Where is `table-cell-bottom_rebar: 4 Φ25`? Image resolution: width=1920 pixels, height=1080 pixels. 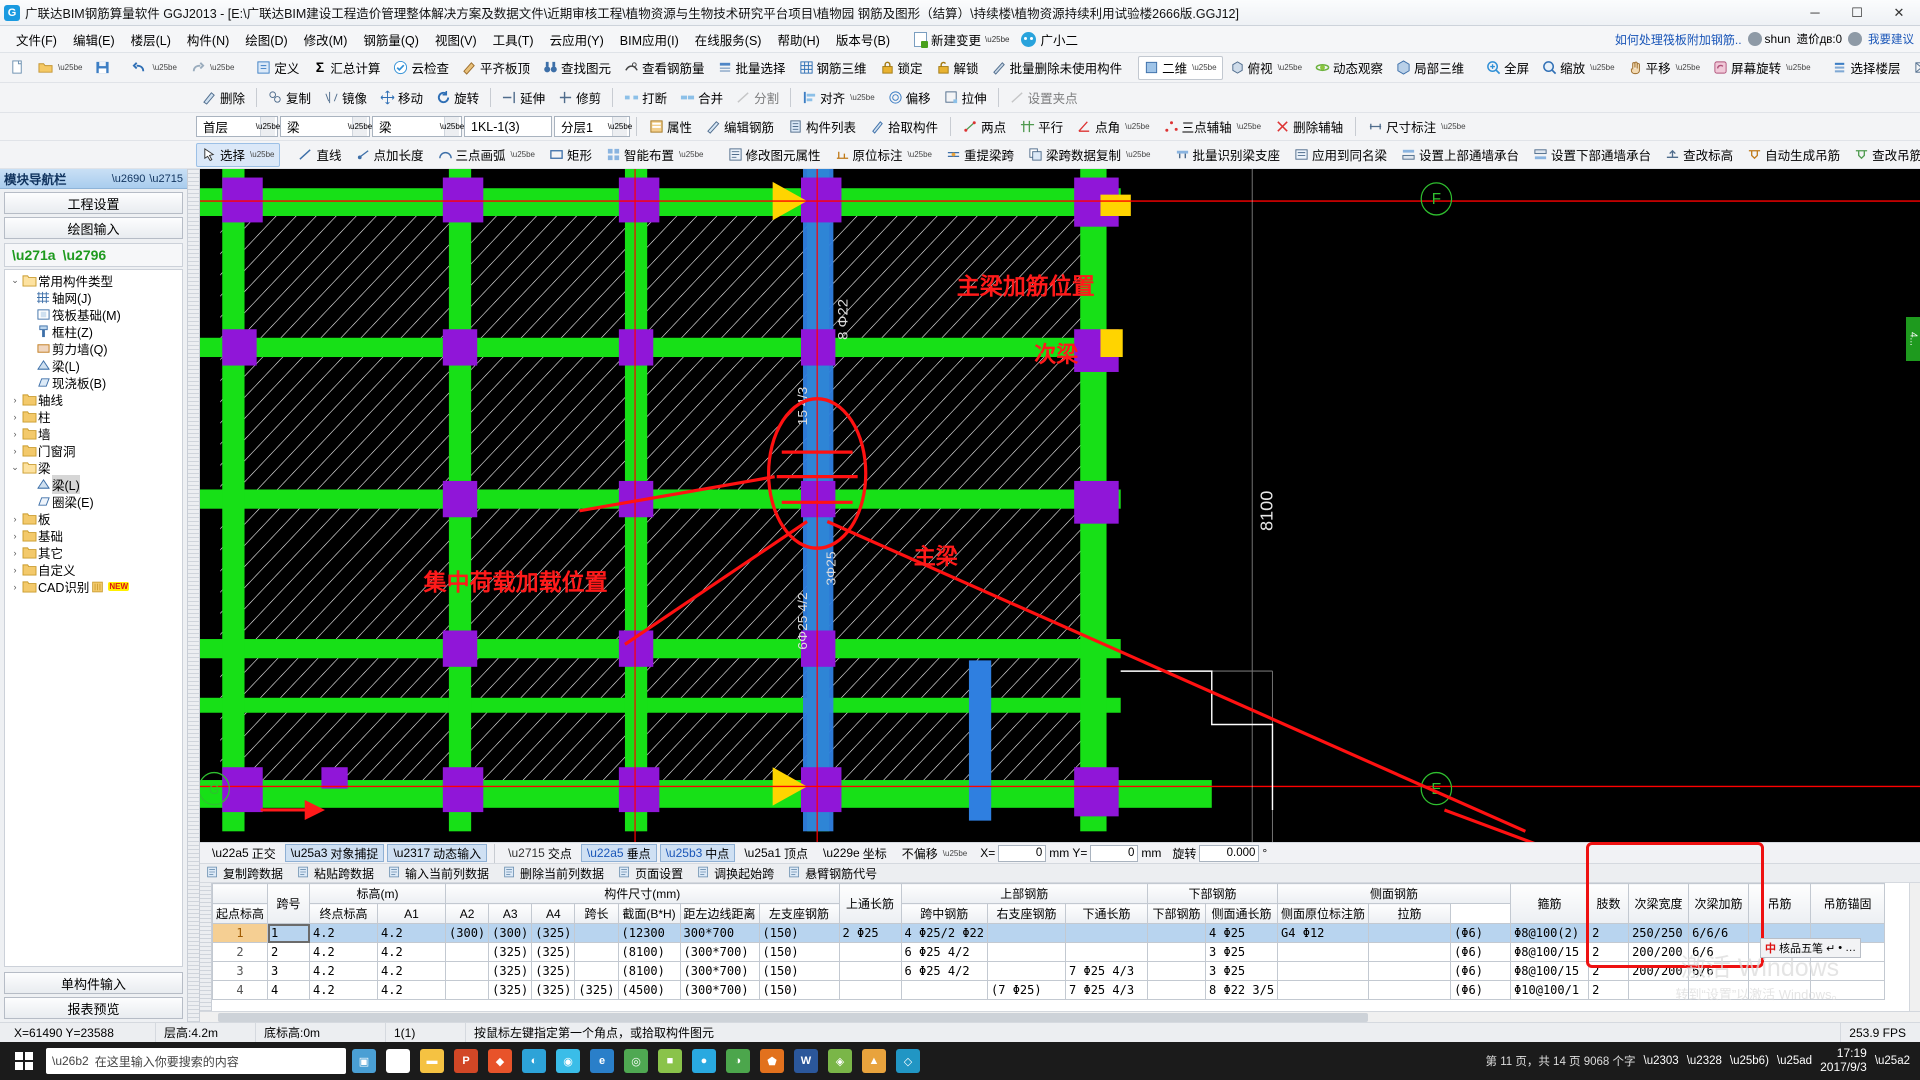
table-cell-bottom_rebar: 4 Φ25 is located at coordinates (1242, 933).